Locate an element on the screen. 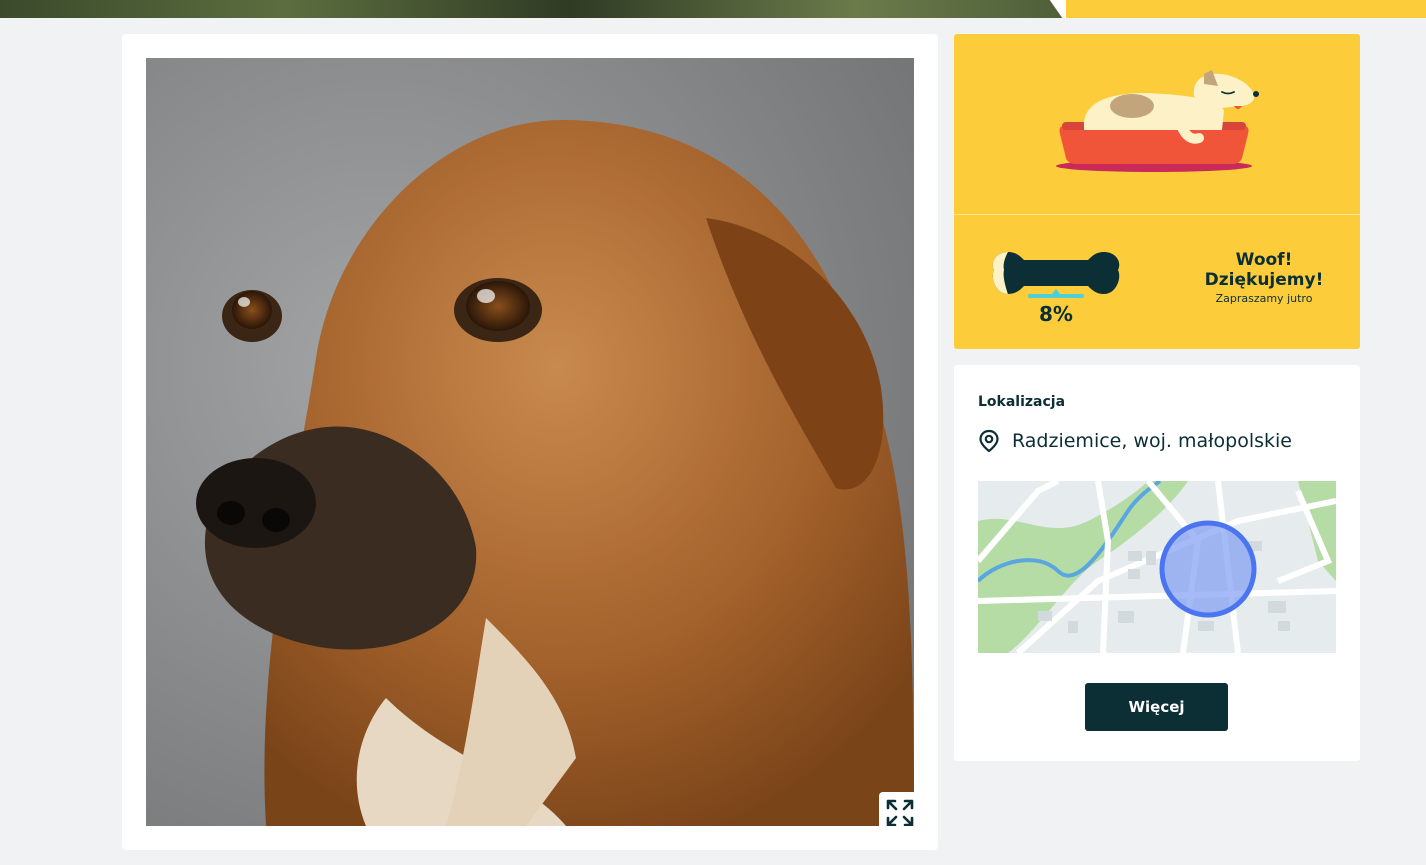 The width and height of the screenshot is (1426, 865). thanks-title-line2: Dziękujemy! is located at coordinates (1264, 280).